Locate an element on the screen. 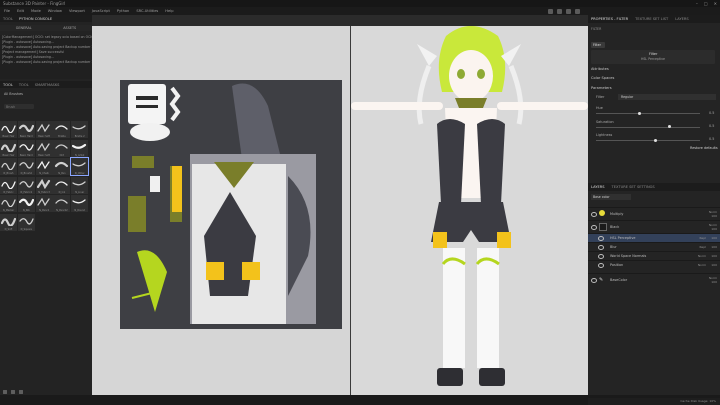  brush-tile: Bristle 2 is located at coordinates (80, 129).